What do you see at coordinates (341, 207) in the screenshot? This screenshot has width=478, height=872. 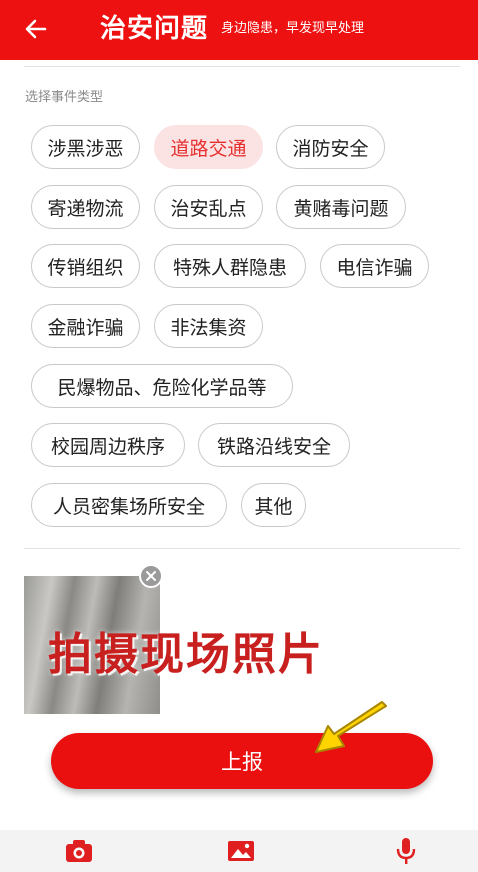 I see `tag-5: 黄赌毒问题` at bounding box center [341, 207].